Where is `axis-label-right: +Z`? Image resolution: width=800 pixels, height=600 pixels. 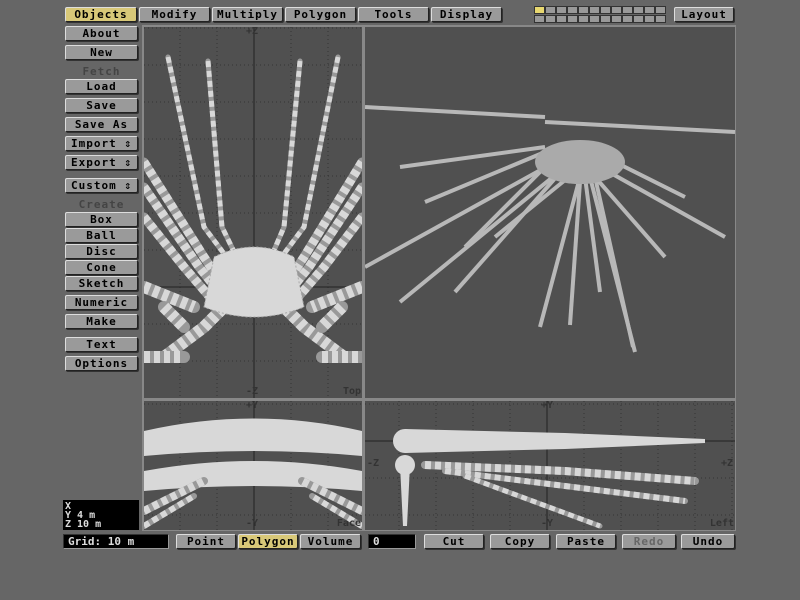 axis-label-right: +Z is located at coordinates (726, 463).